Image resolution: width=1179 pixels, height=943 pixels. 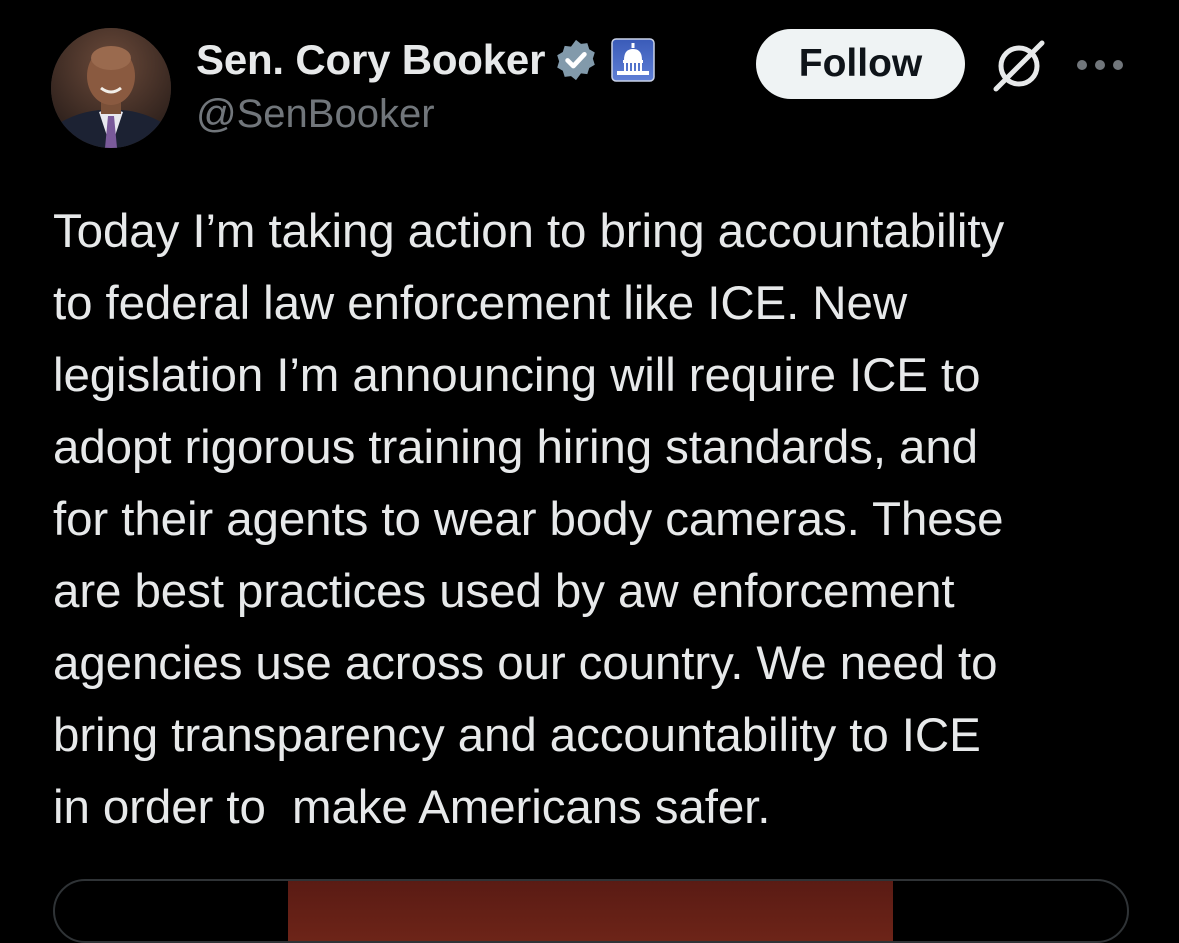 I want to click on author-handle: @SenBooker, so click(x=425, y=114).